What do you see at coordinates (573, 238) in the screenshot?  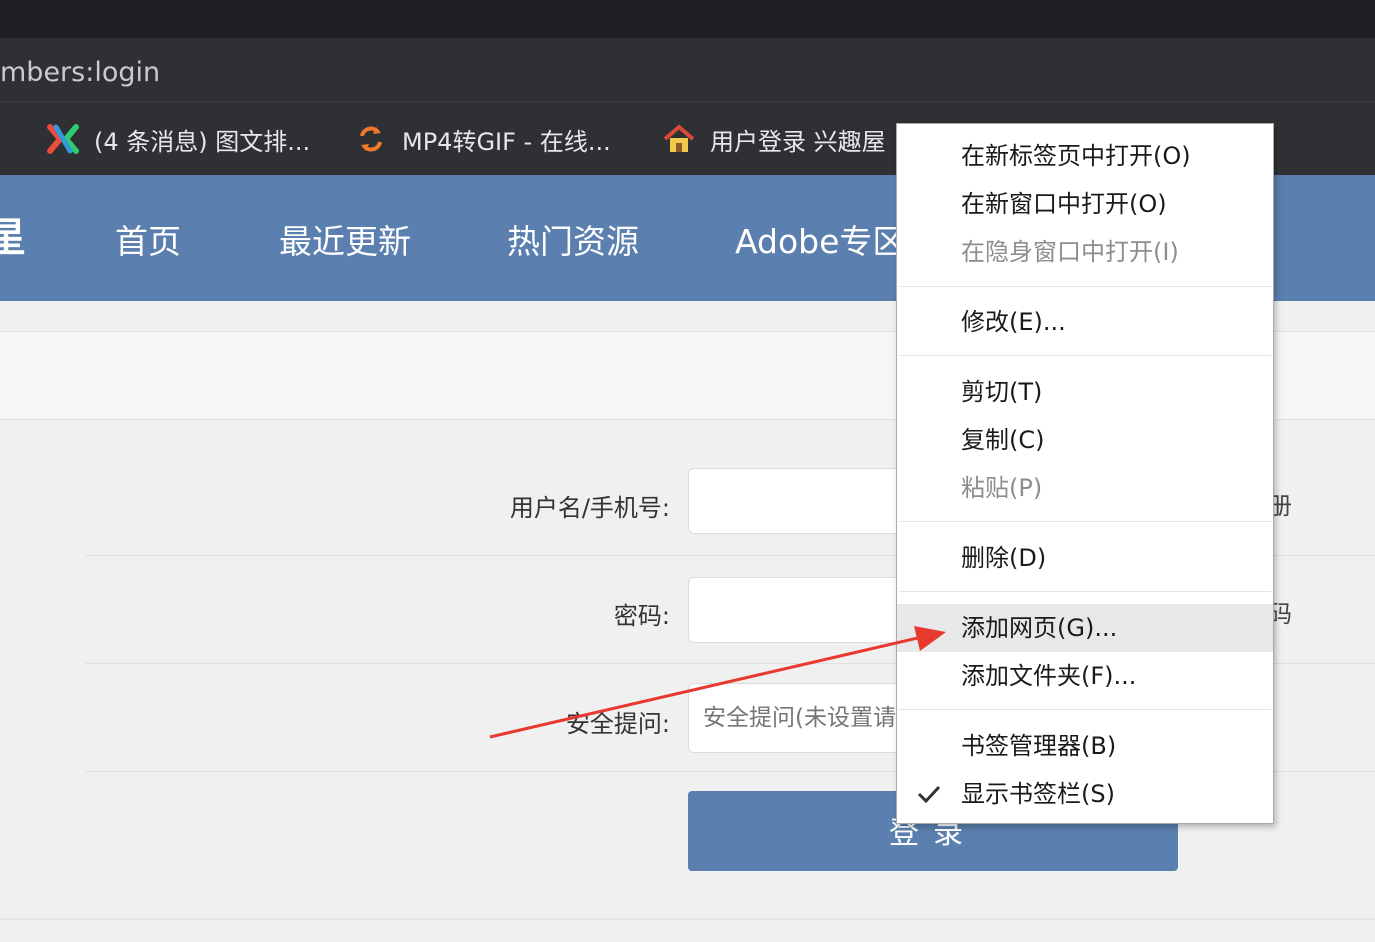 I see `nav-hot: 热门资源` at bounding box center [573, 238].